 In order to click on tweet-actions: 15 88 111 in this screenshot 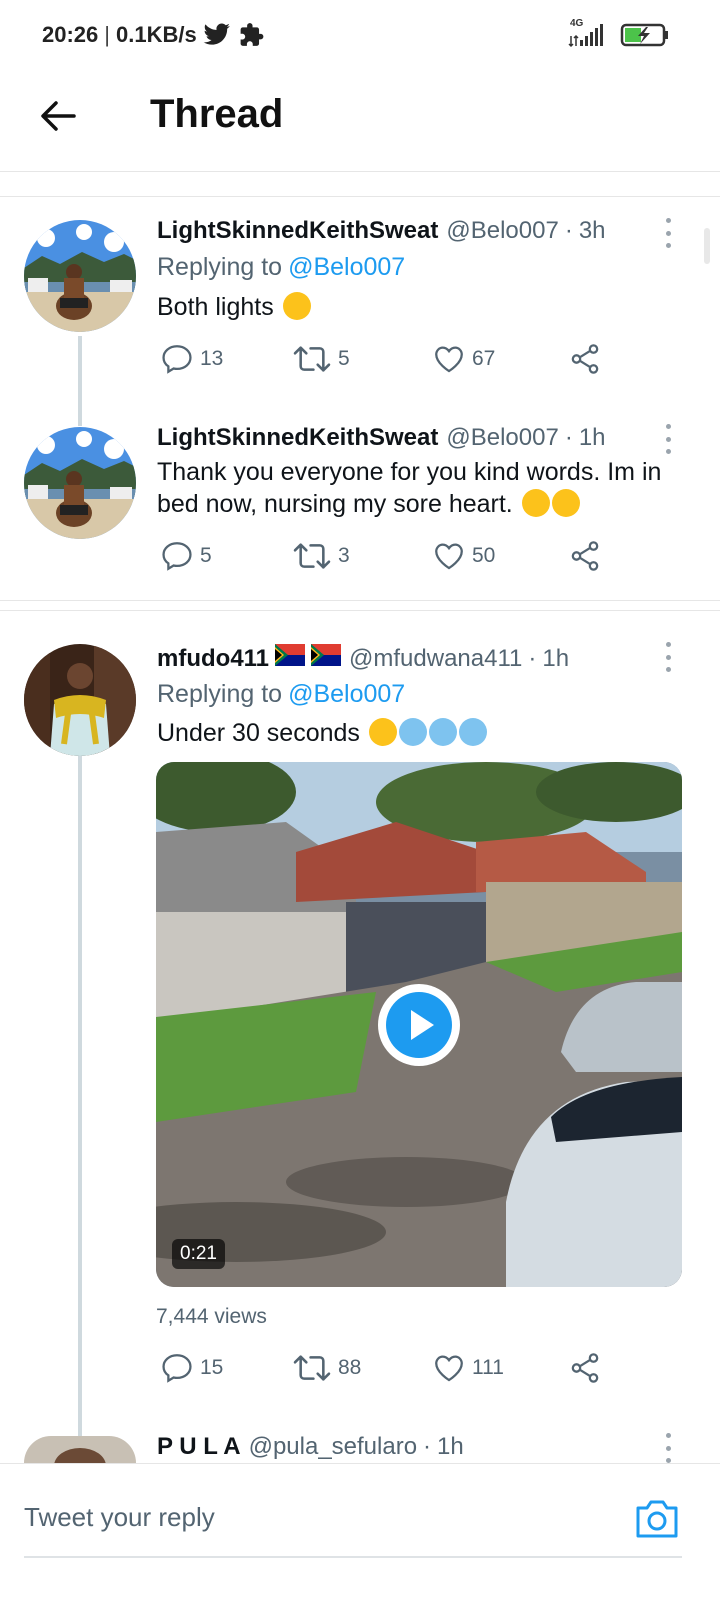, I will do `click(390, 1371)`.